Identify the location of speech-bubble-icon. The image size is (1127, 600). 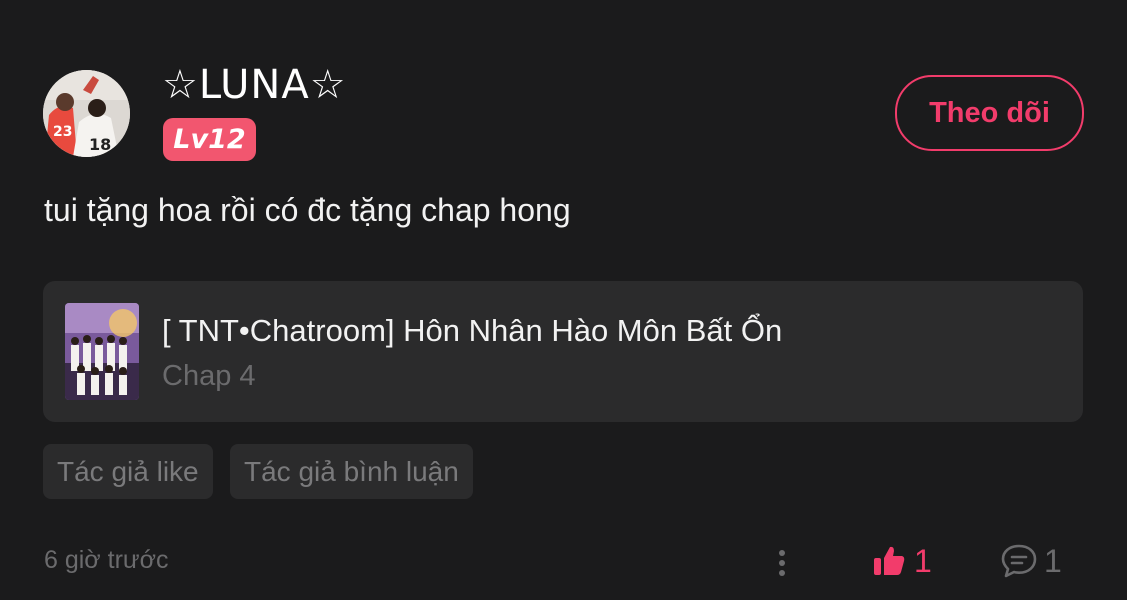
(1019, 561).